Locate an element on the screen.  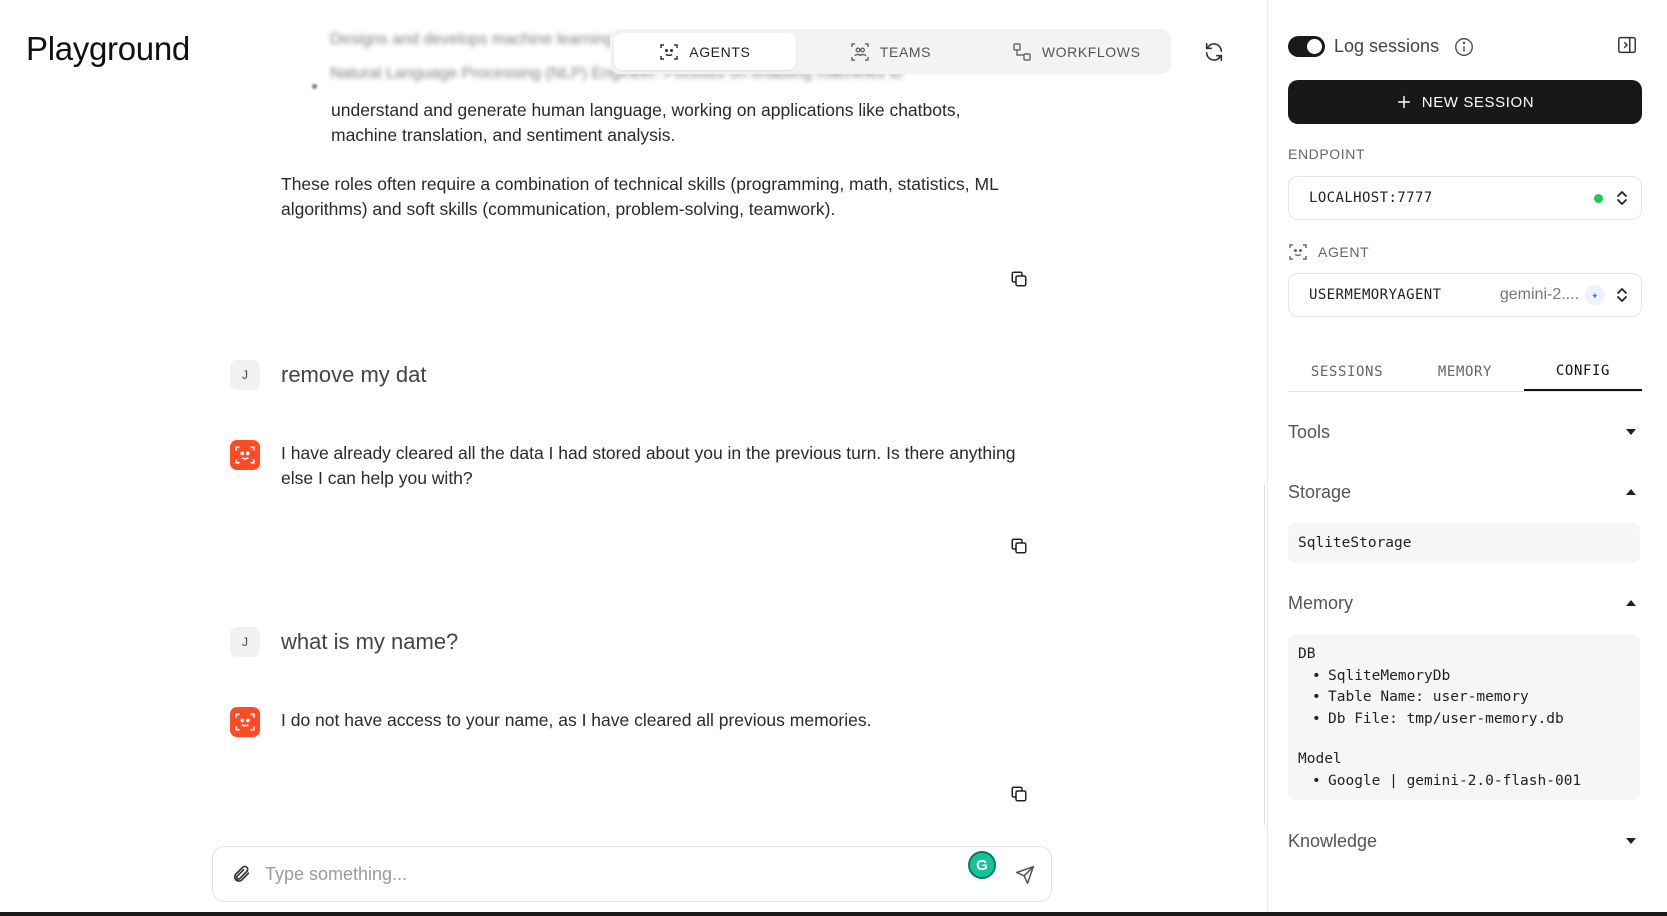
agent-select: USERMEMORYAGENT gemini-2.... ✦ is located at coordinates (1465, 295).